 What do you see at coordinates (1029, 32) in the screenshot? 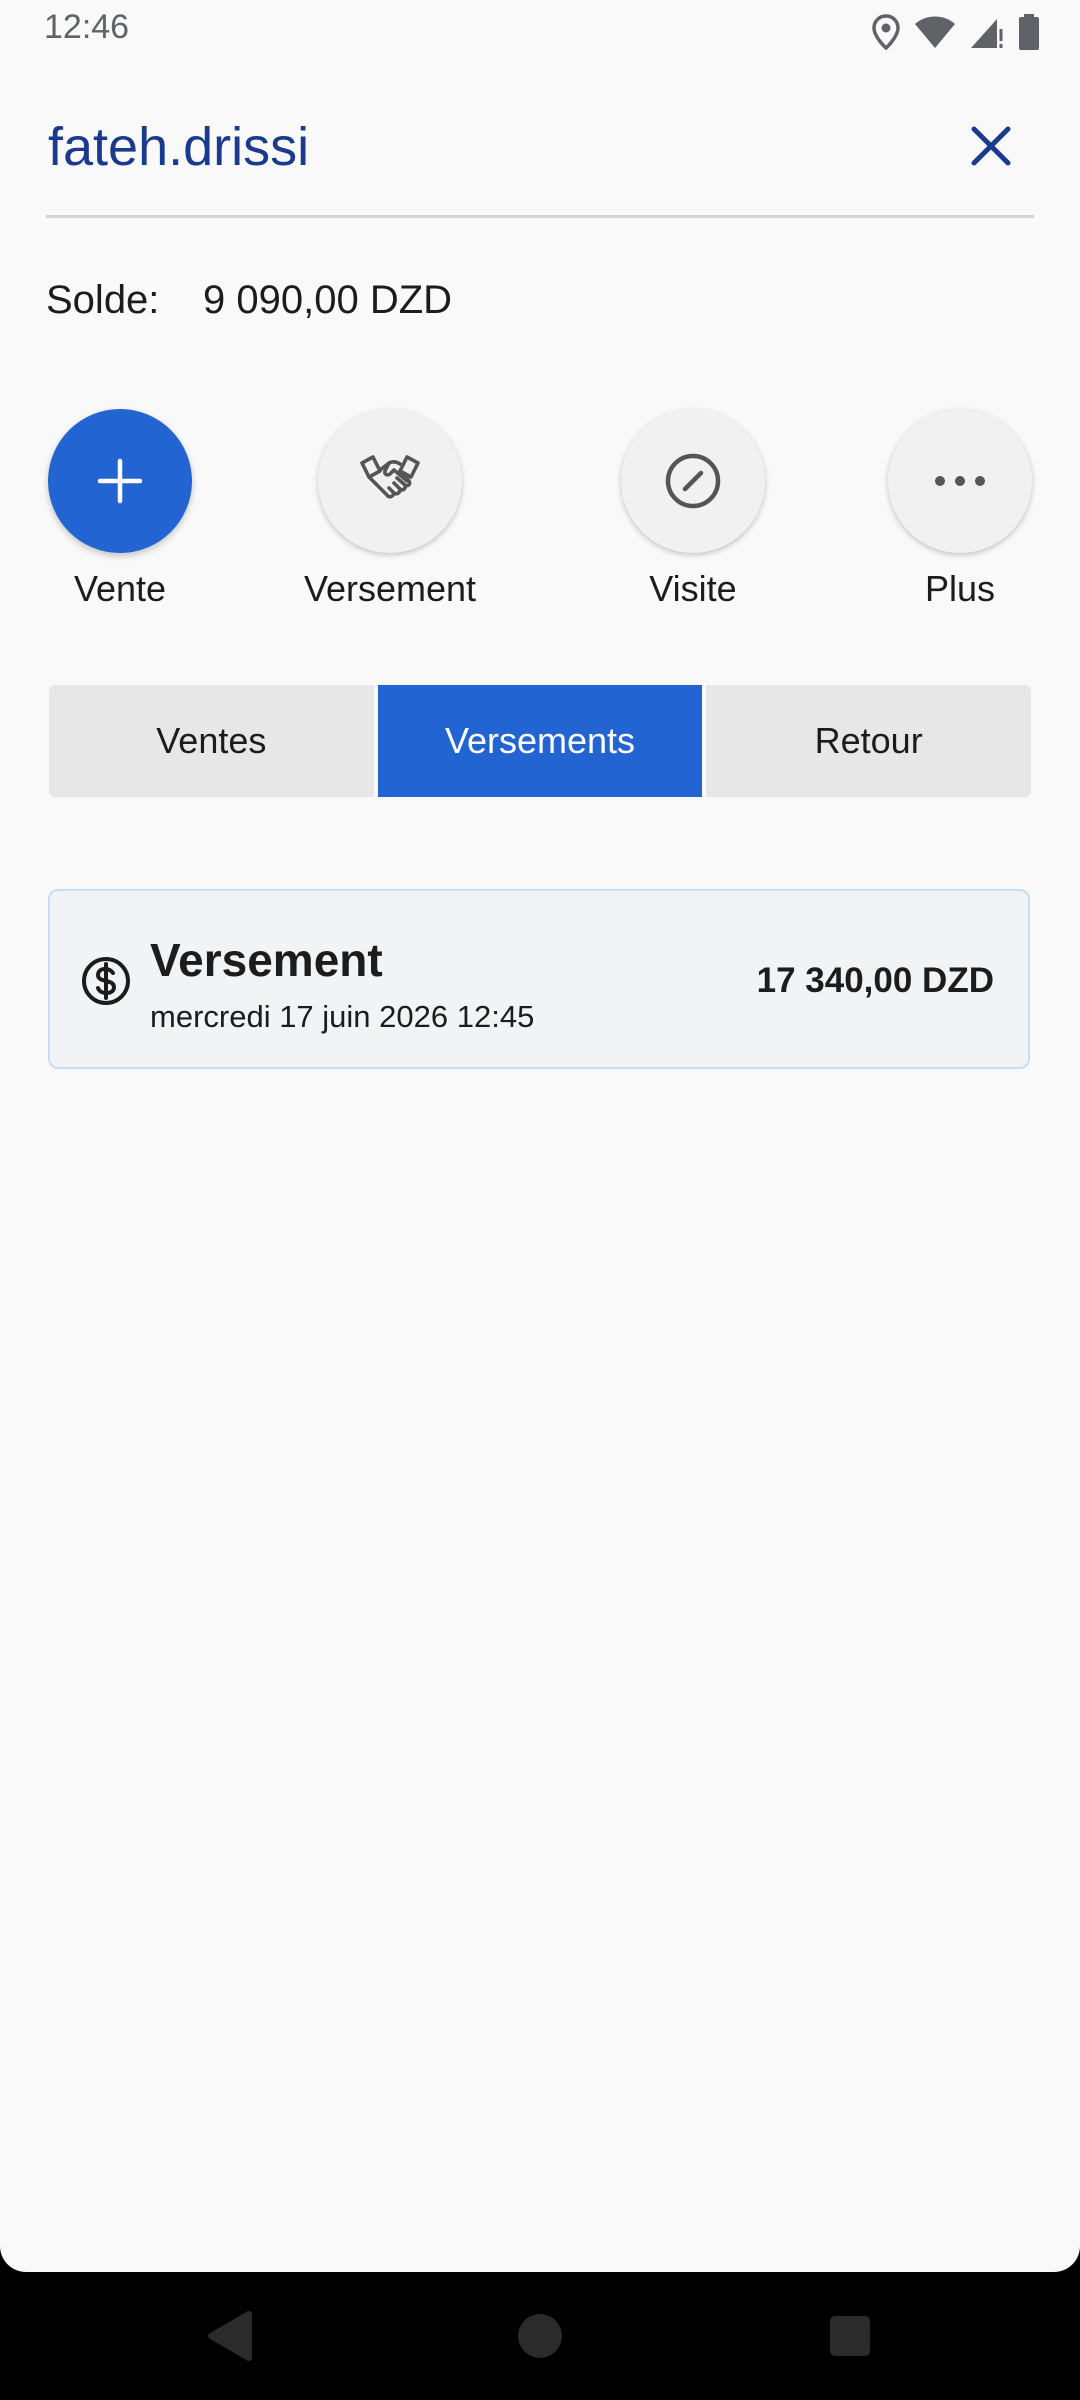
I see `battery-icon` at bounding box center [1029, 32].